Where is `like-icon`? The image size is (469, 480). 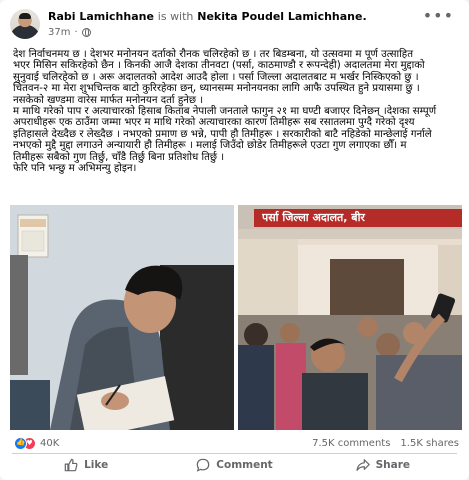
like-icon is located at coordinates (71, 465).